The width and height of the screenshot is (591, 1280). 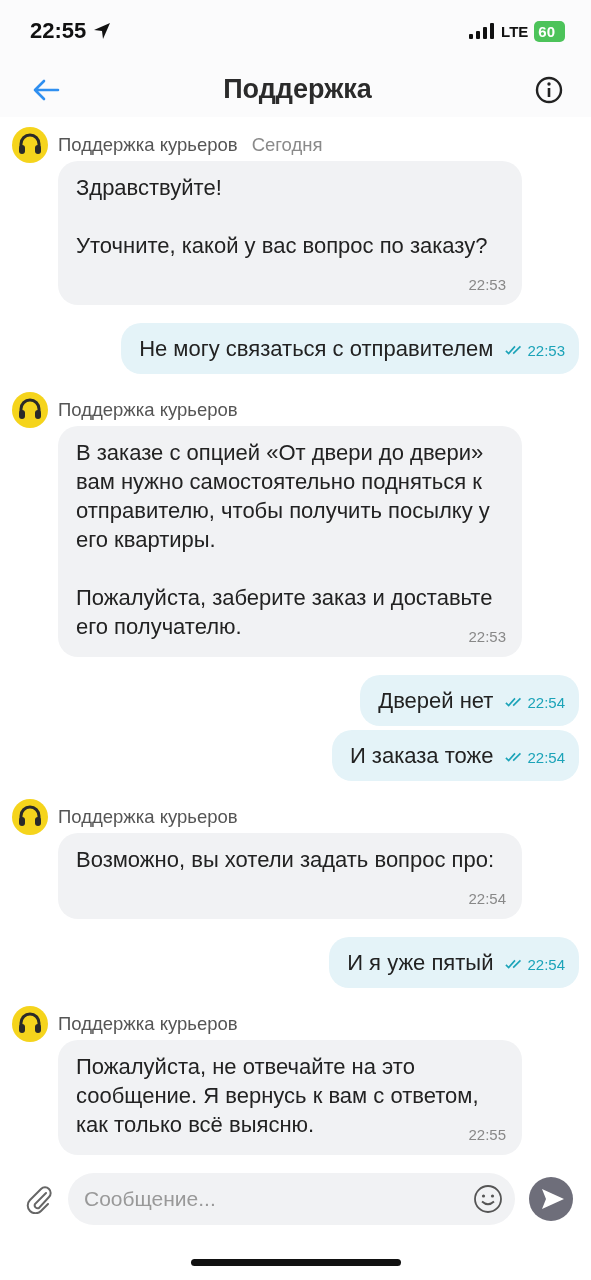 I want to click on back-arrow-icon, so click(x=46, y=89).